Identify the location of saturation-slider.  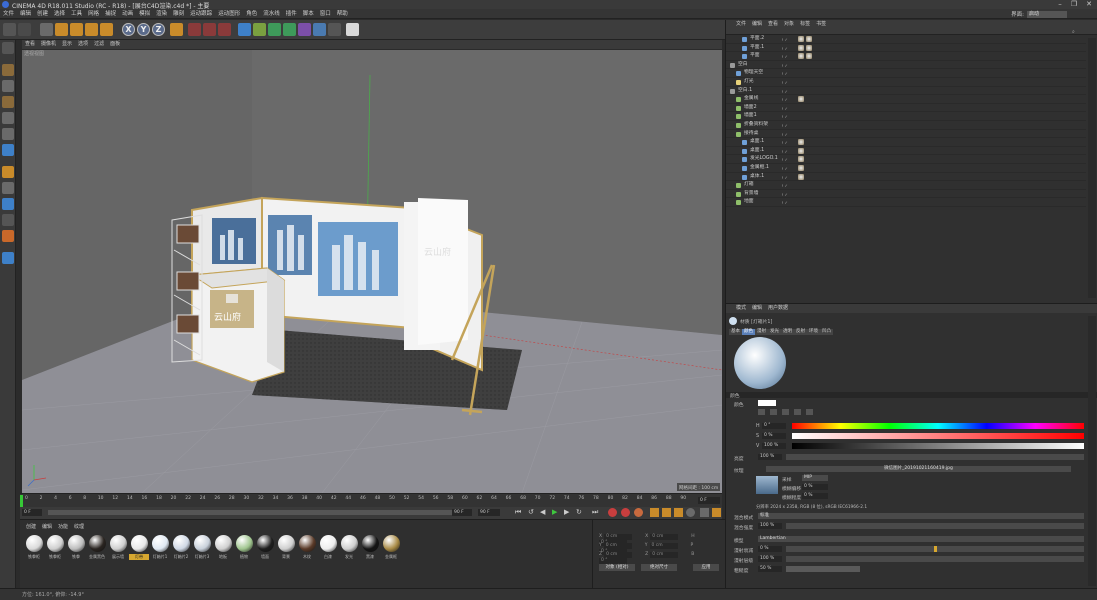
(938, 436).